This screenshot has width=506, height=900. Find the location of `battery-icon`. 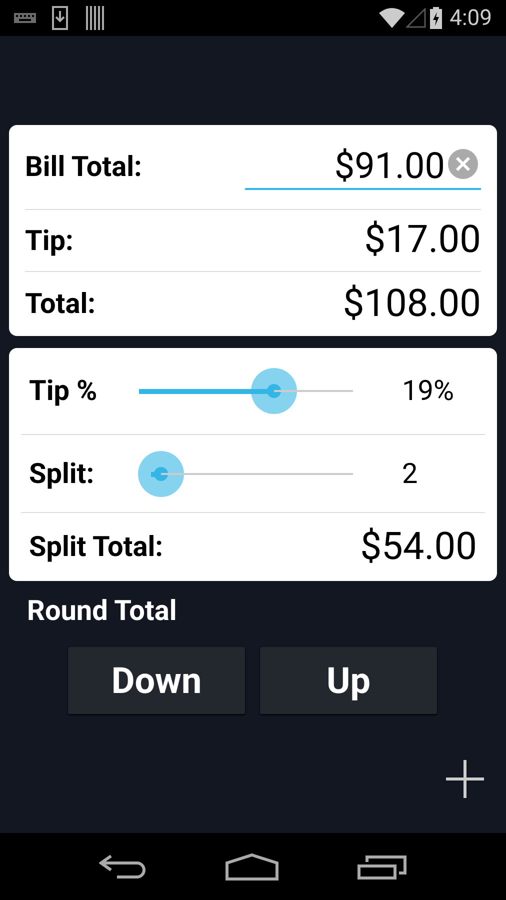

battery-icon is located at coordinates (436, 18).